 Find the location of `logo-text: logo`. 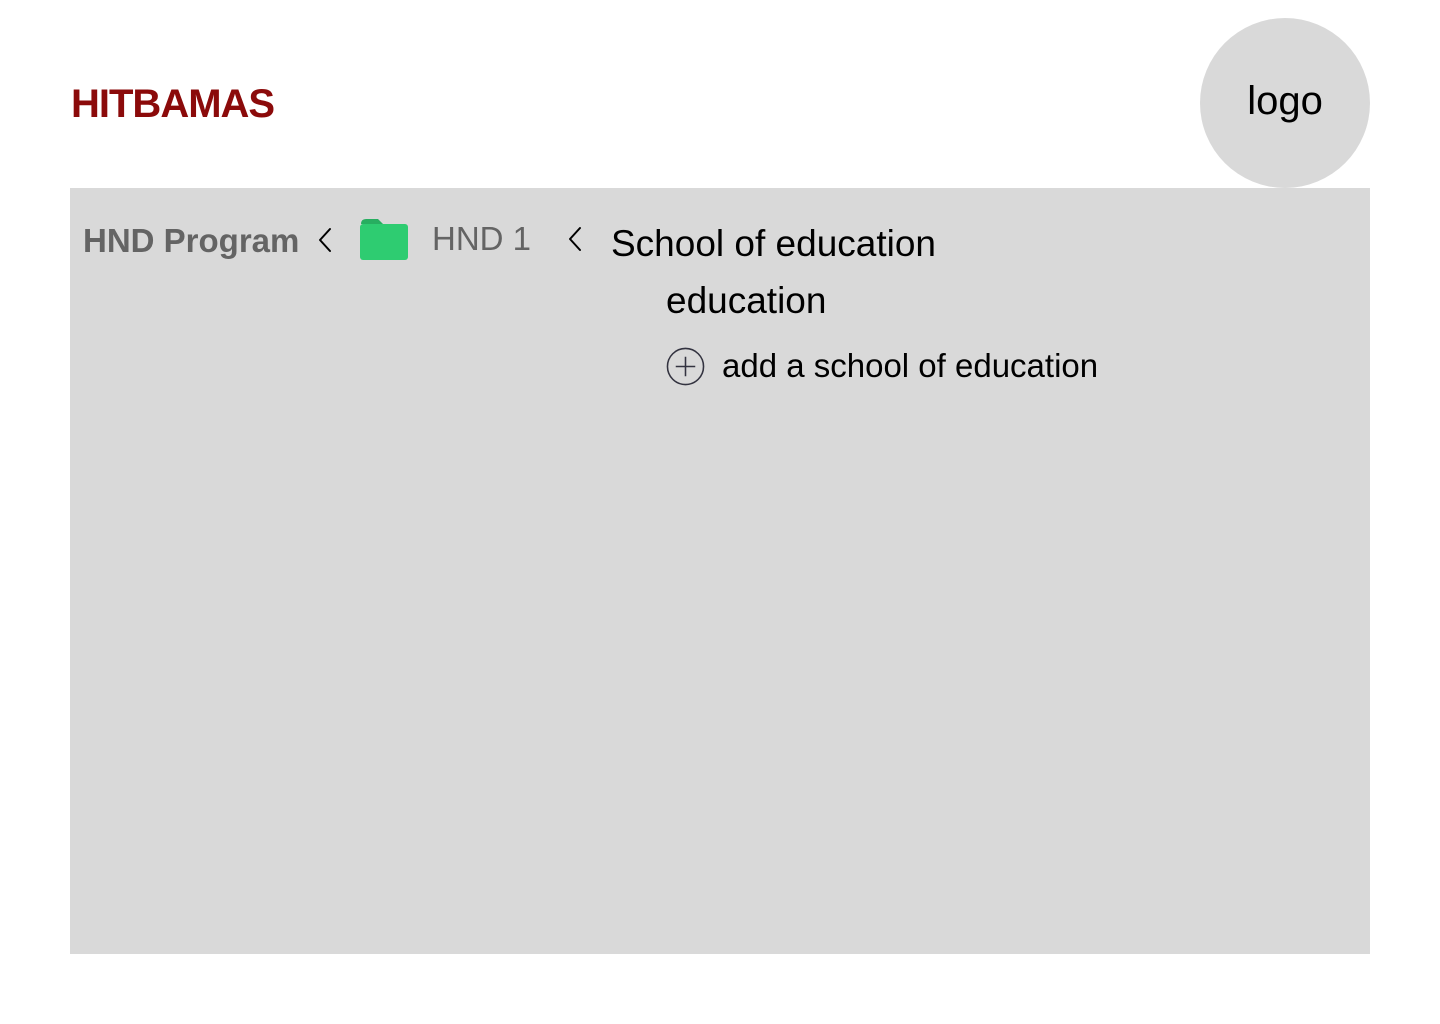

logo-text: logo is located at coordinates (1285, 101).